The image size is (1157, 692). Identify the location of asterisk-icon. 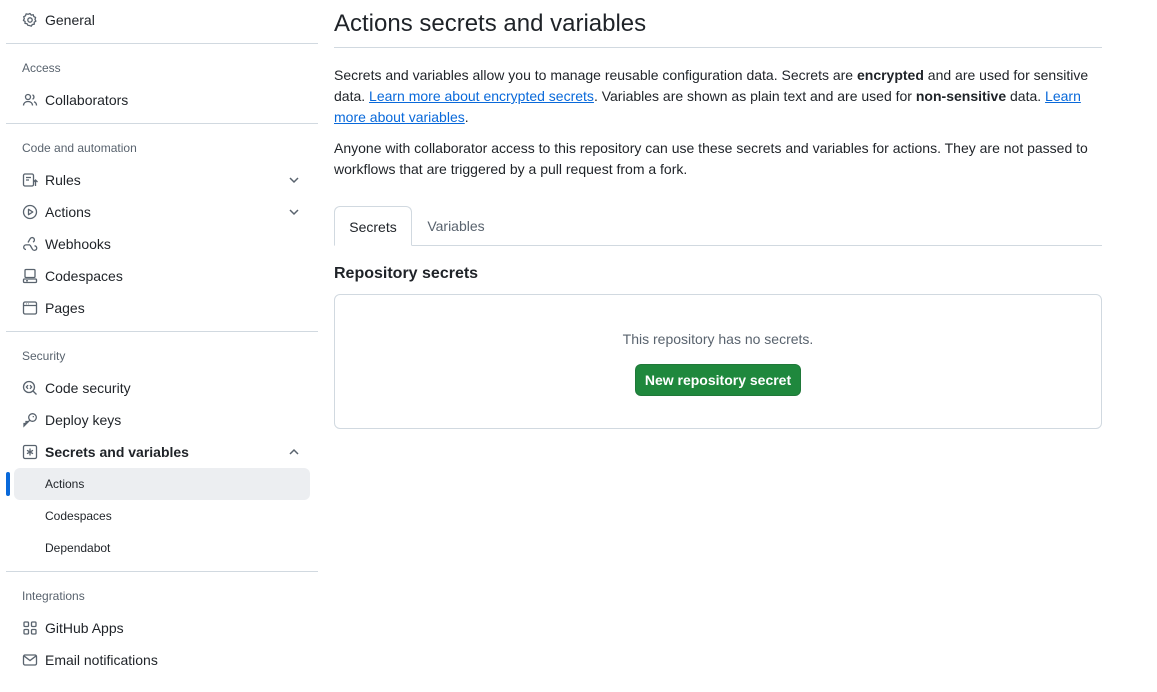
(30, 452).